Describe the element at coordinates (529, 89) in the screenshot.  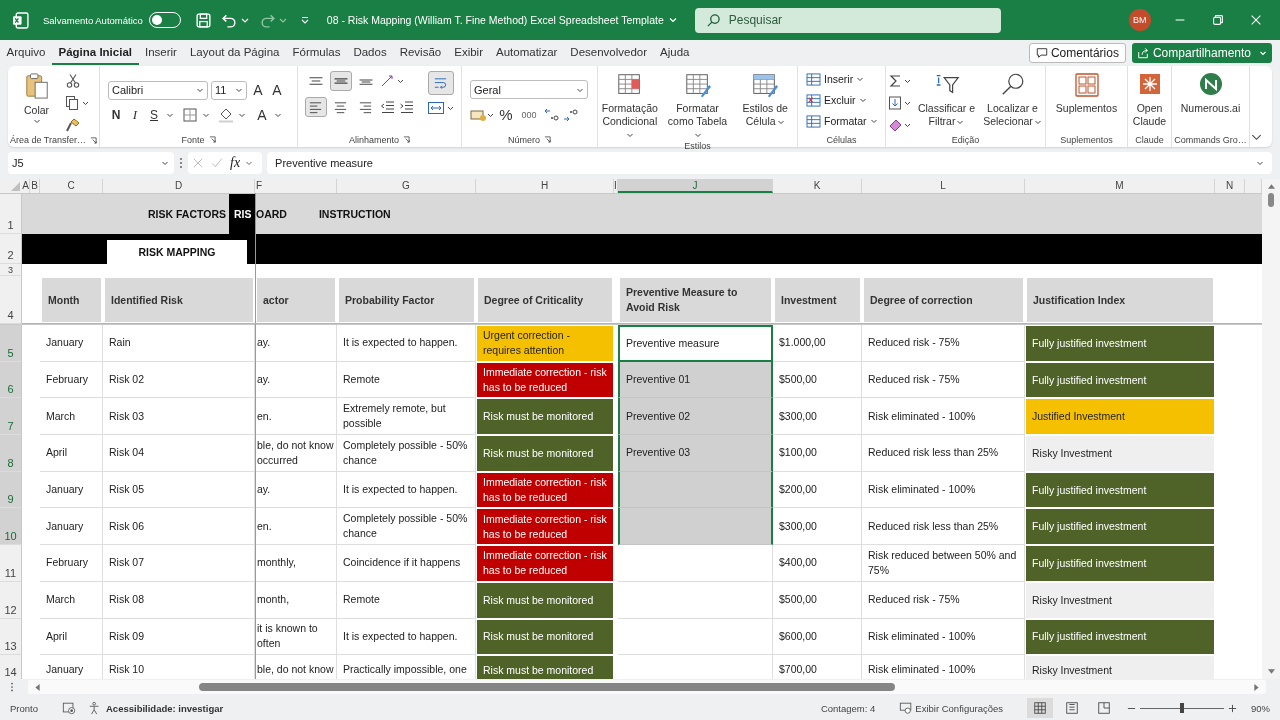
I see `number-format-select: Geral` at that location.